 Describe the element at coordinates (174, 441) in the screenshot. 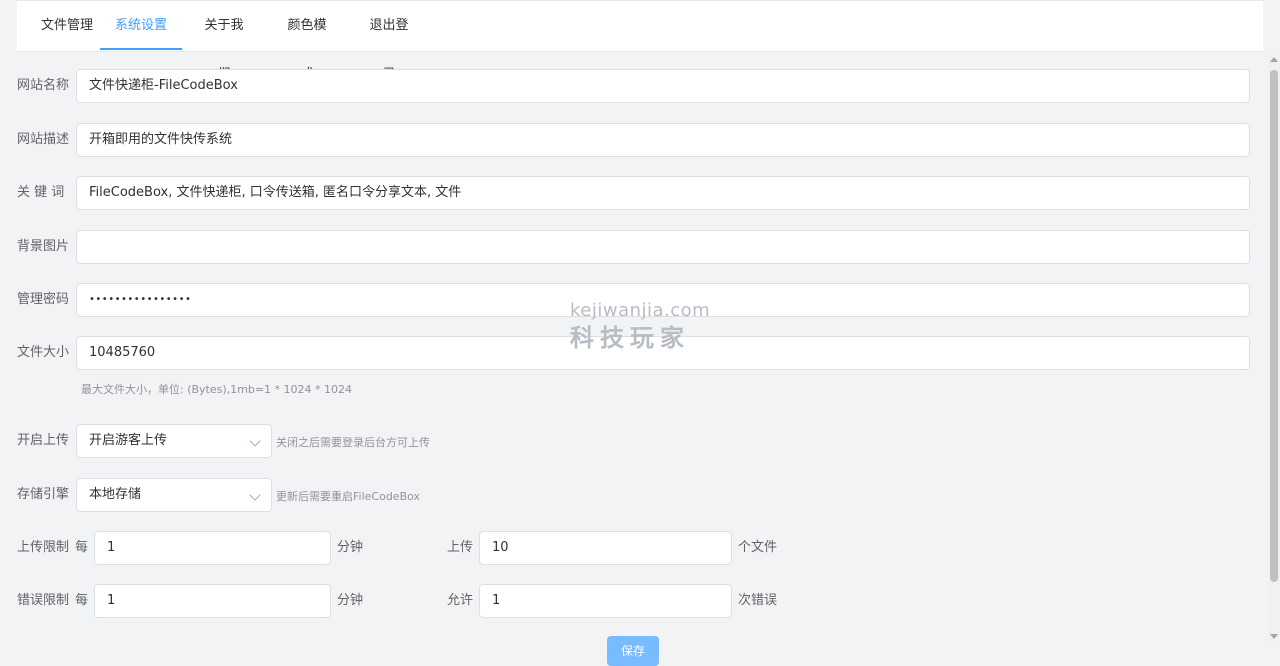

I see `enable-upload-select: 开启游客上传` at that location.